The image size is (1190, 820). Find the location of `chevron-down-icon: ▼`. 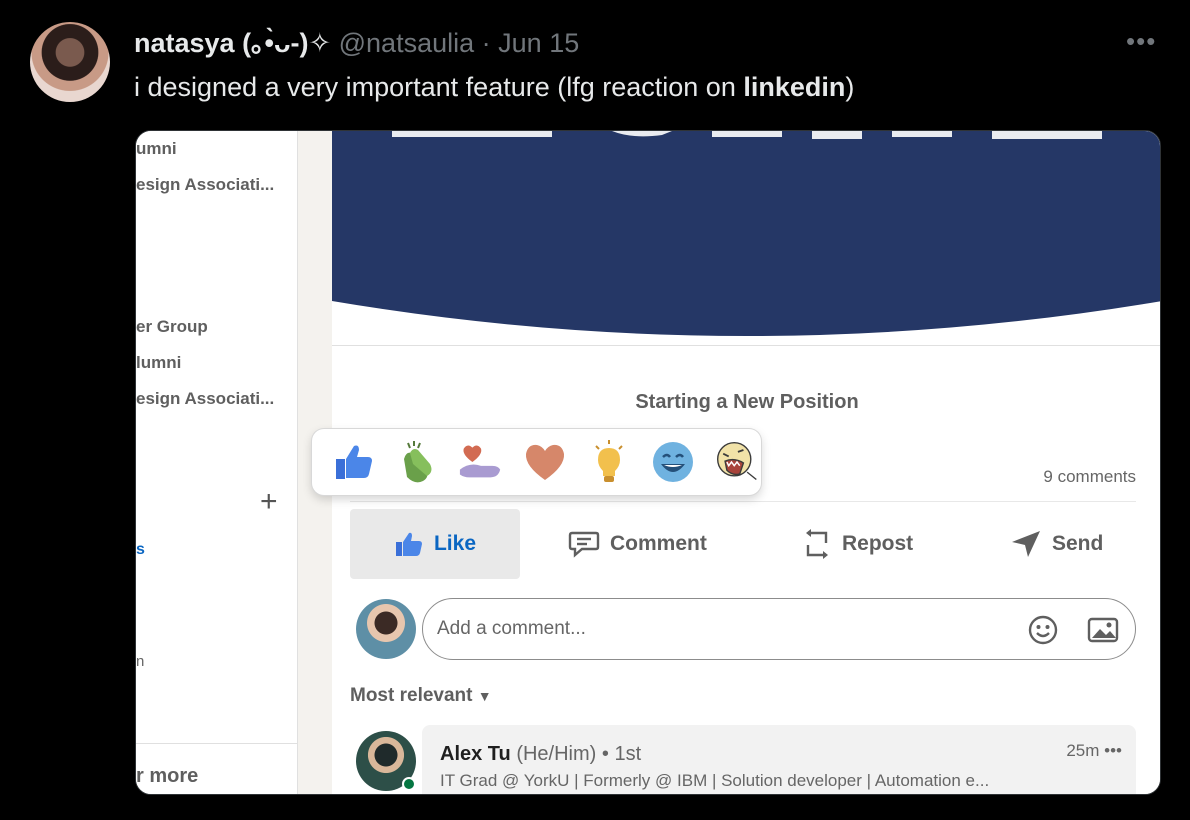

chevron-down-icon: ▼ is located at coordinates (484, 696).